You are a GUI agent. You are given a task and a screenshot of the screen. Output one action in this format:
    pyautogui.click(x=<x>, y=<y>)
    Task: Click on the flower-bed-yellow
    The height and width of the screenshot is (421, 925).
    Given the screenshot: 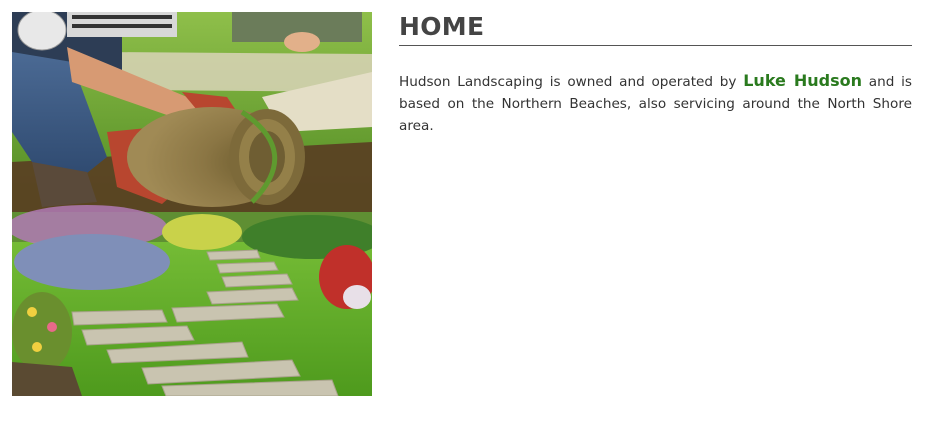 What is the action you would take?
    pyautogui.click(x=202, y=232)
    